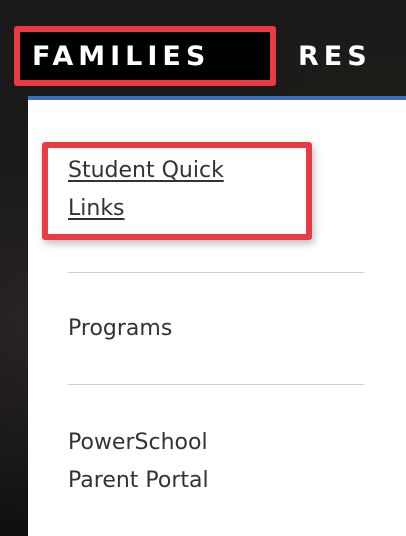  I want to click on menu-item-label-line1: PowerSchool, so click(138, 442).